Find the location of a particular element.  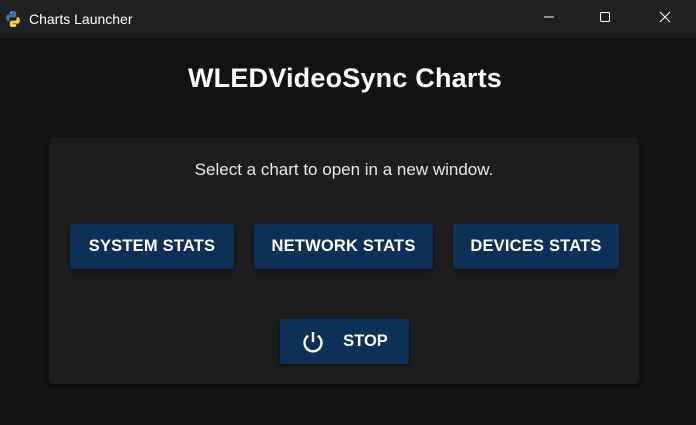

stop-button: STOP is located at coordinates (344, 341).